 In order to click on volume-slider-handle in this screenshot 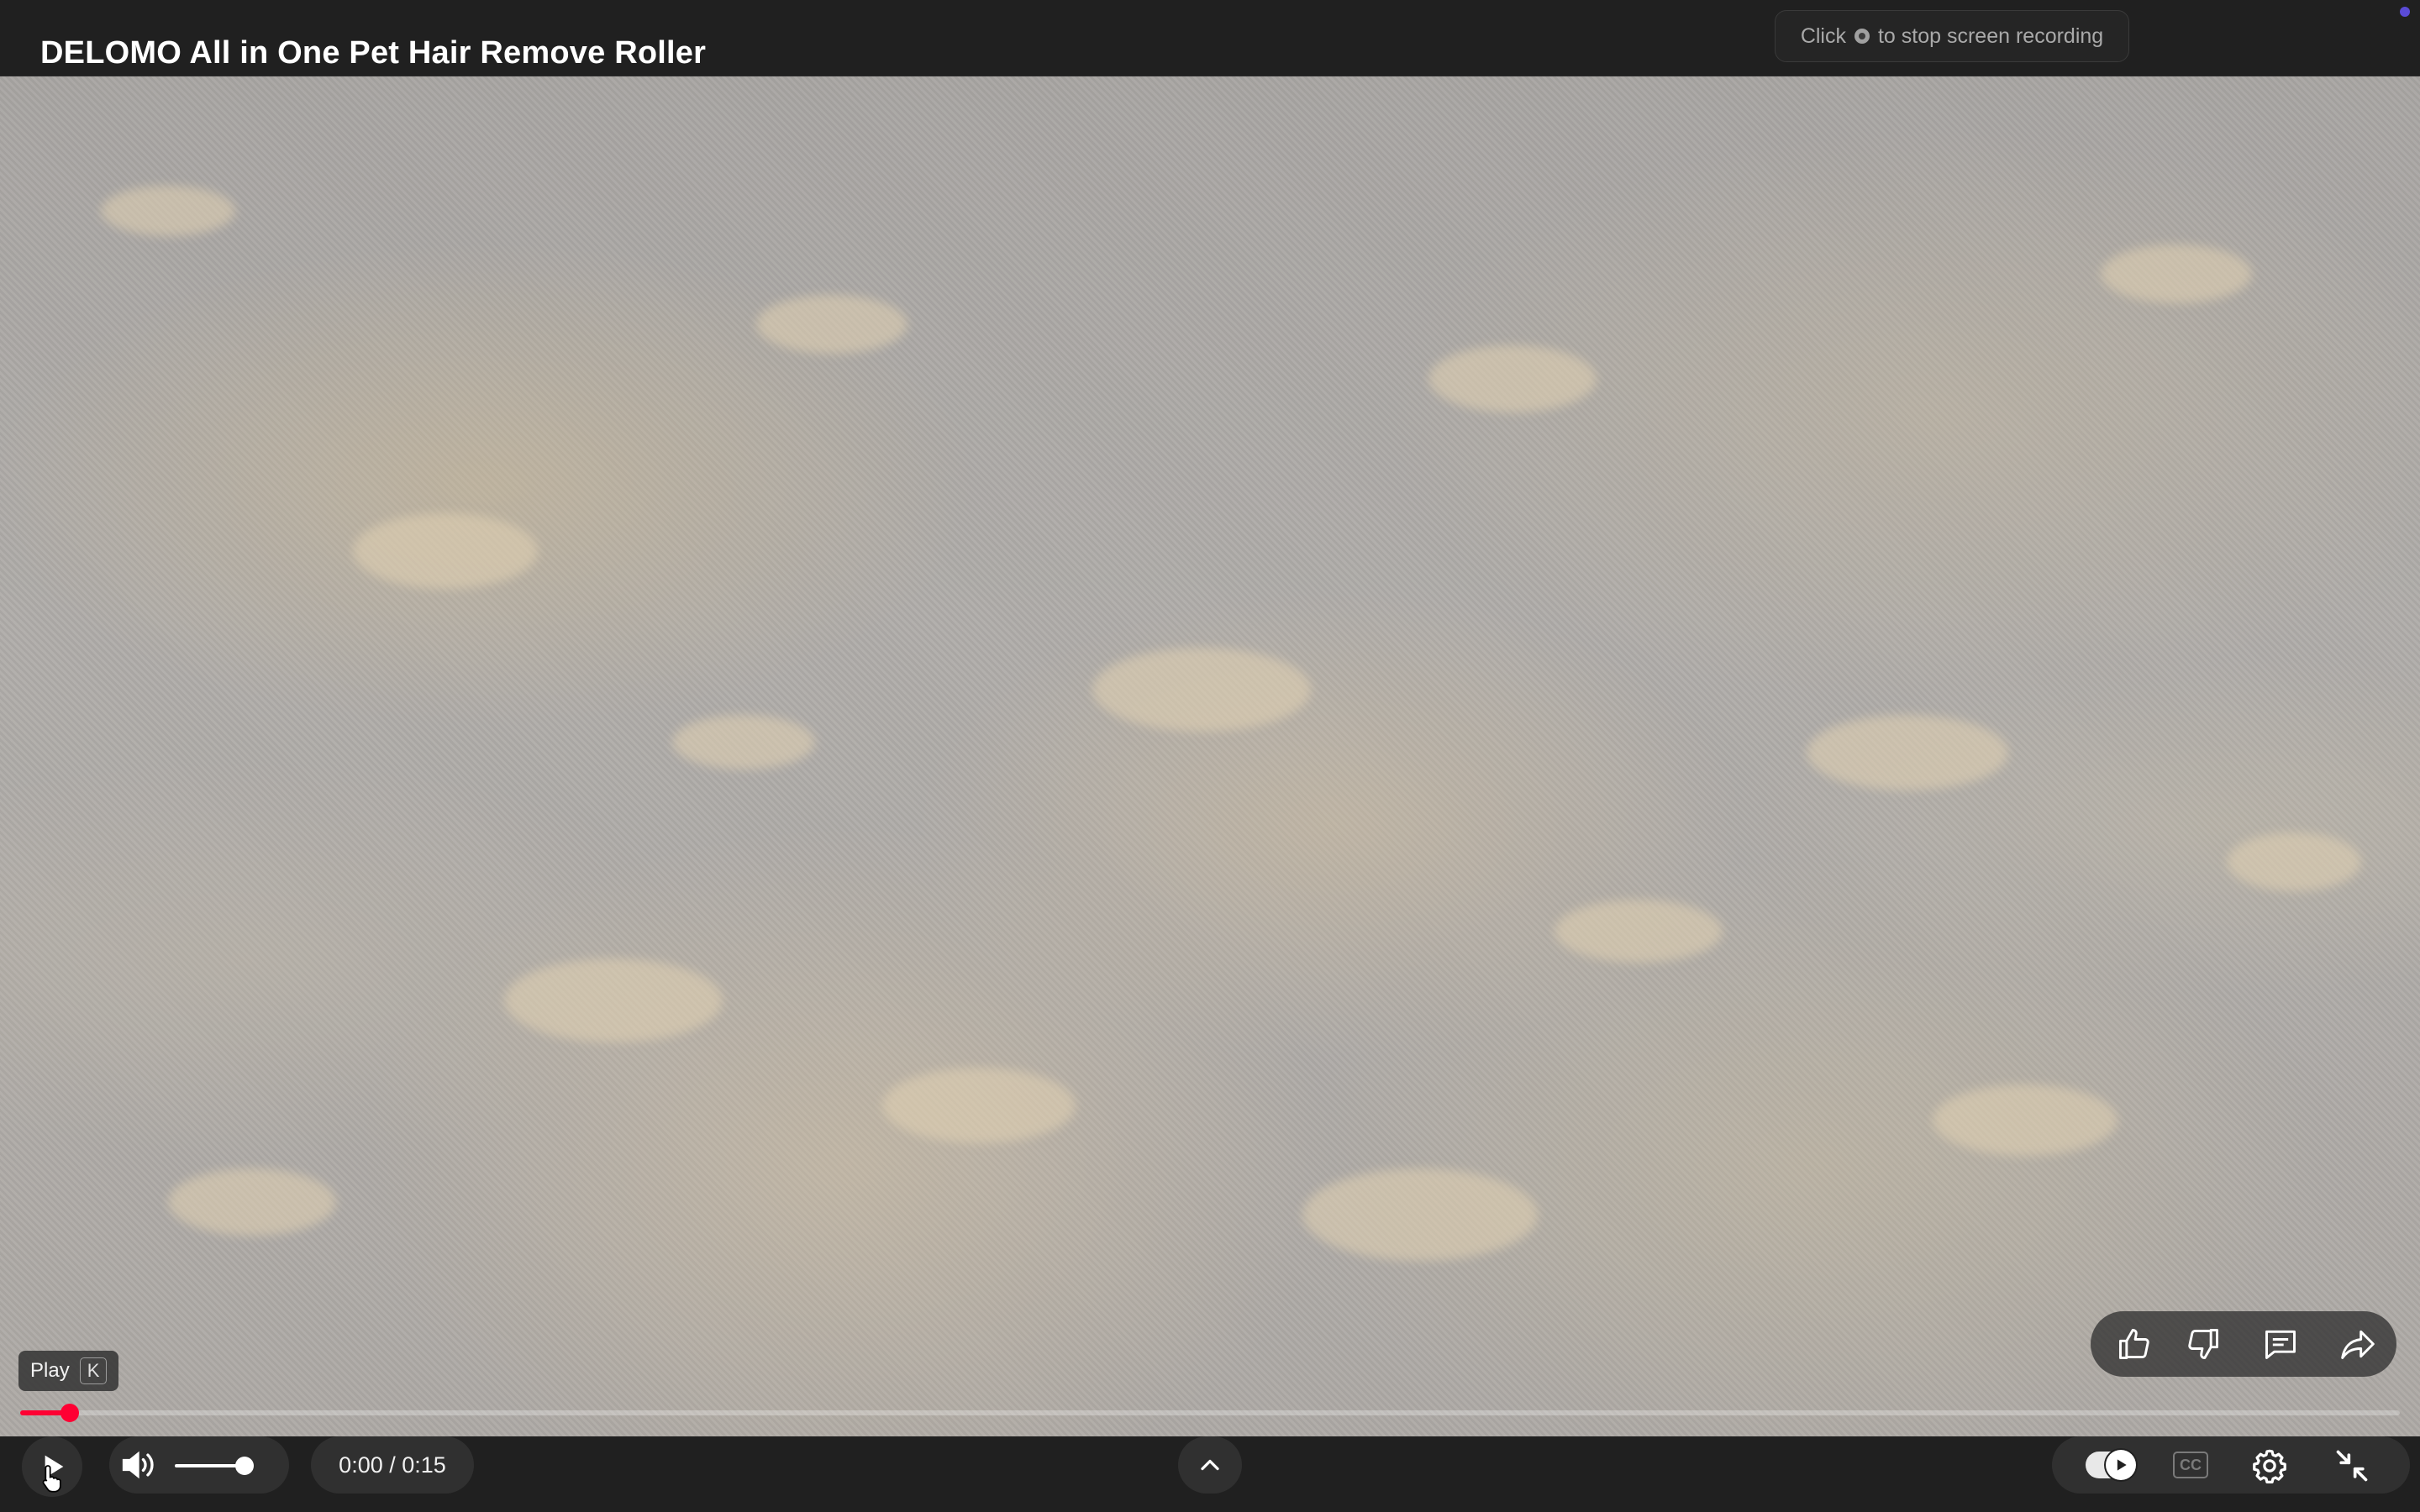, I will do `click(244, 1466)`.